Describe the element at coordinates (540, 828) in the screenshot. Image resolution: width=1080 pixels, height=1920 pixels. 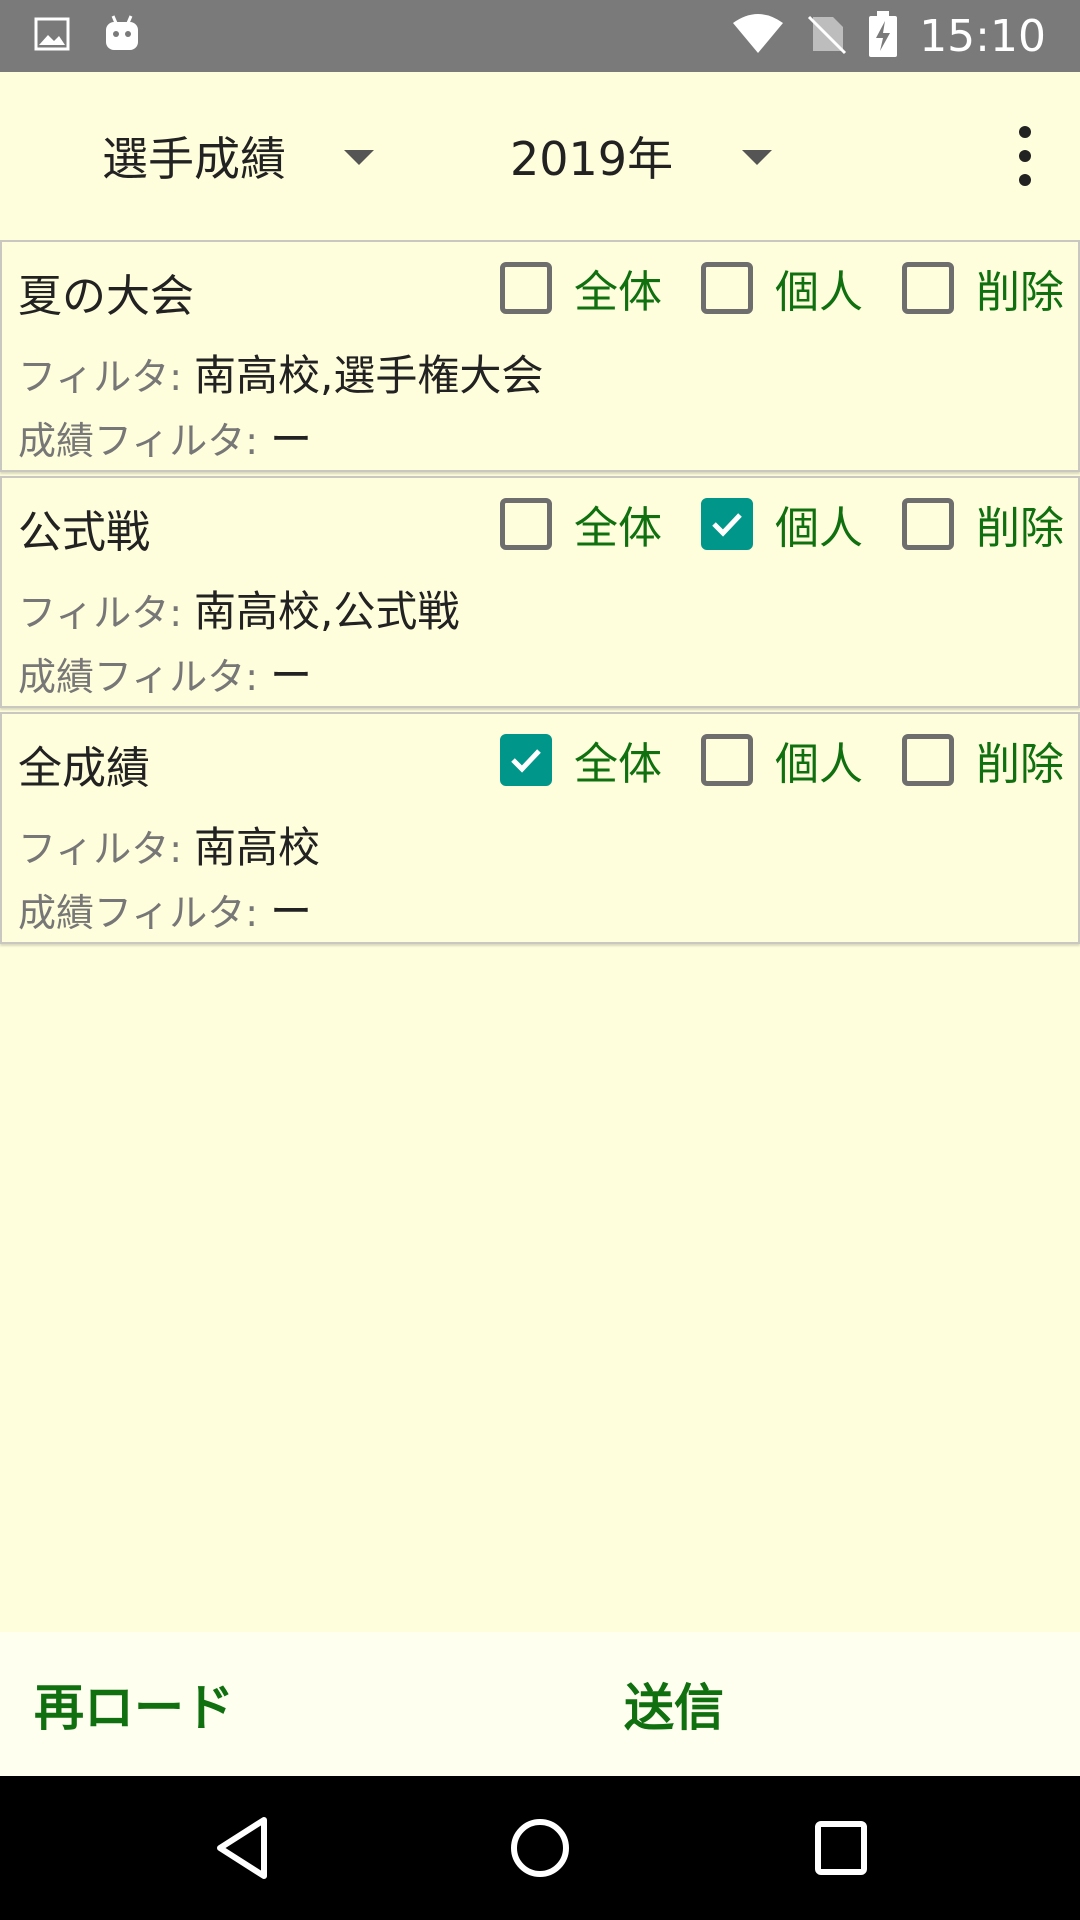
I see `list-item: 全成績 全体 個人 削除 フィルタ: 南高校 成績フィルタ: ー` at that location.